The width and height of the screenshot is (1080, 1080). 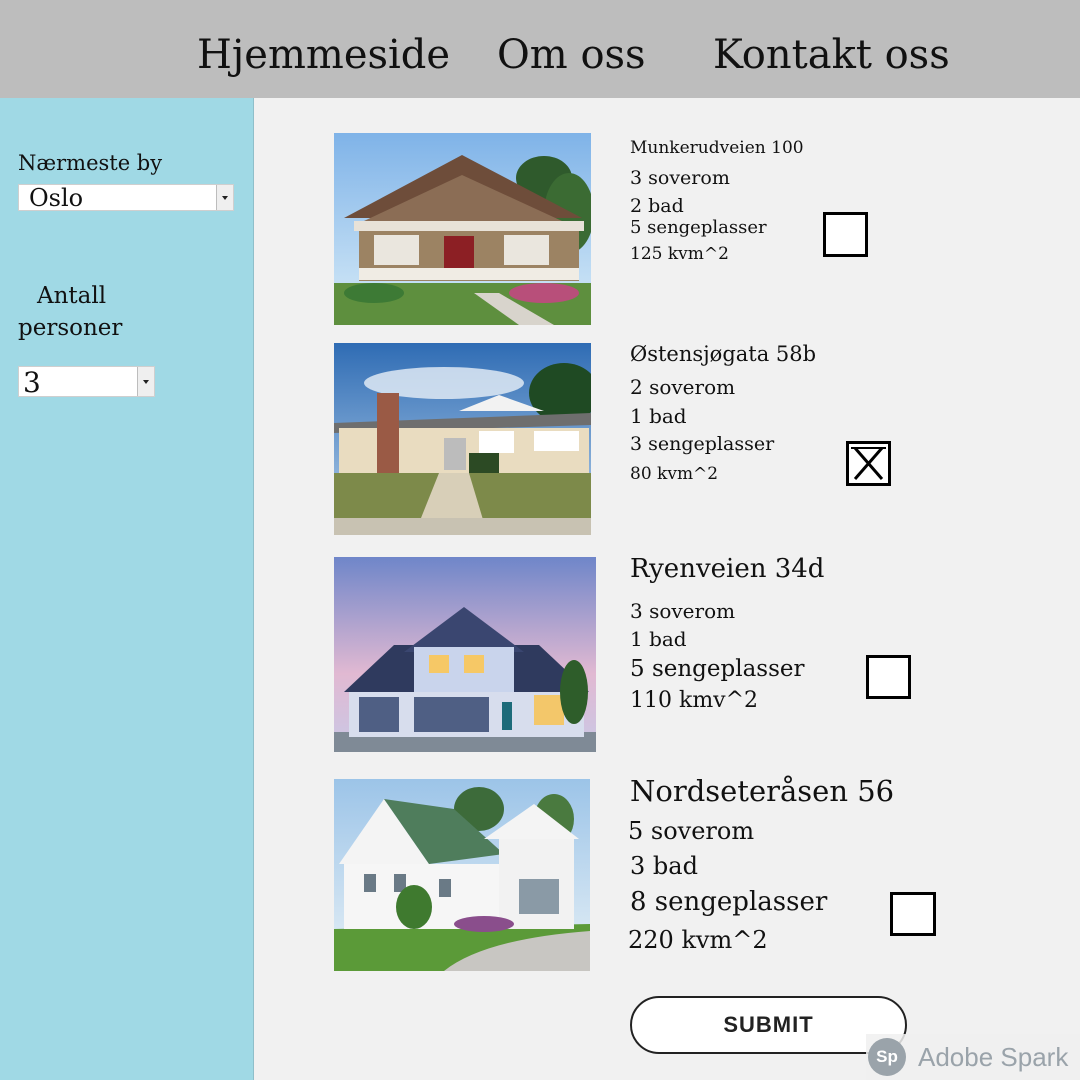 I want to click on listing-4-beds: 8 sengeplasser, so click(x=729, y=902).